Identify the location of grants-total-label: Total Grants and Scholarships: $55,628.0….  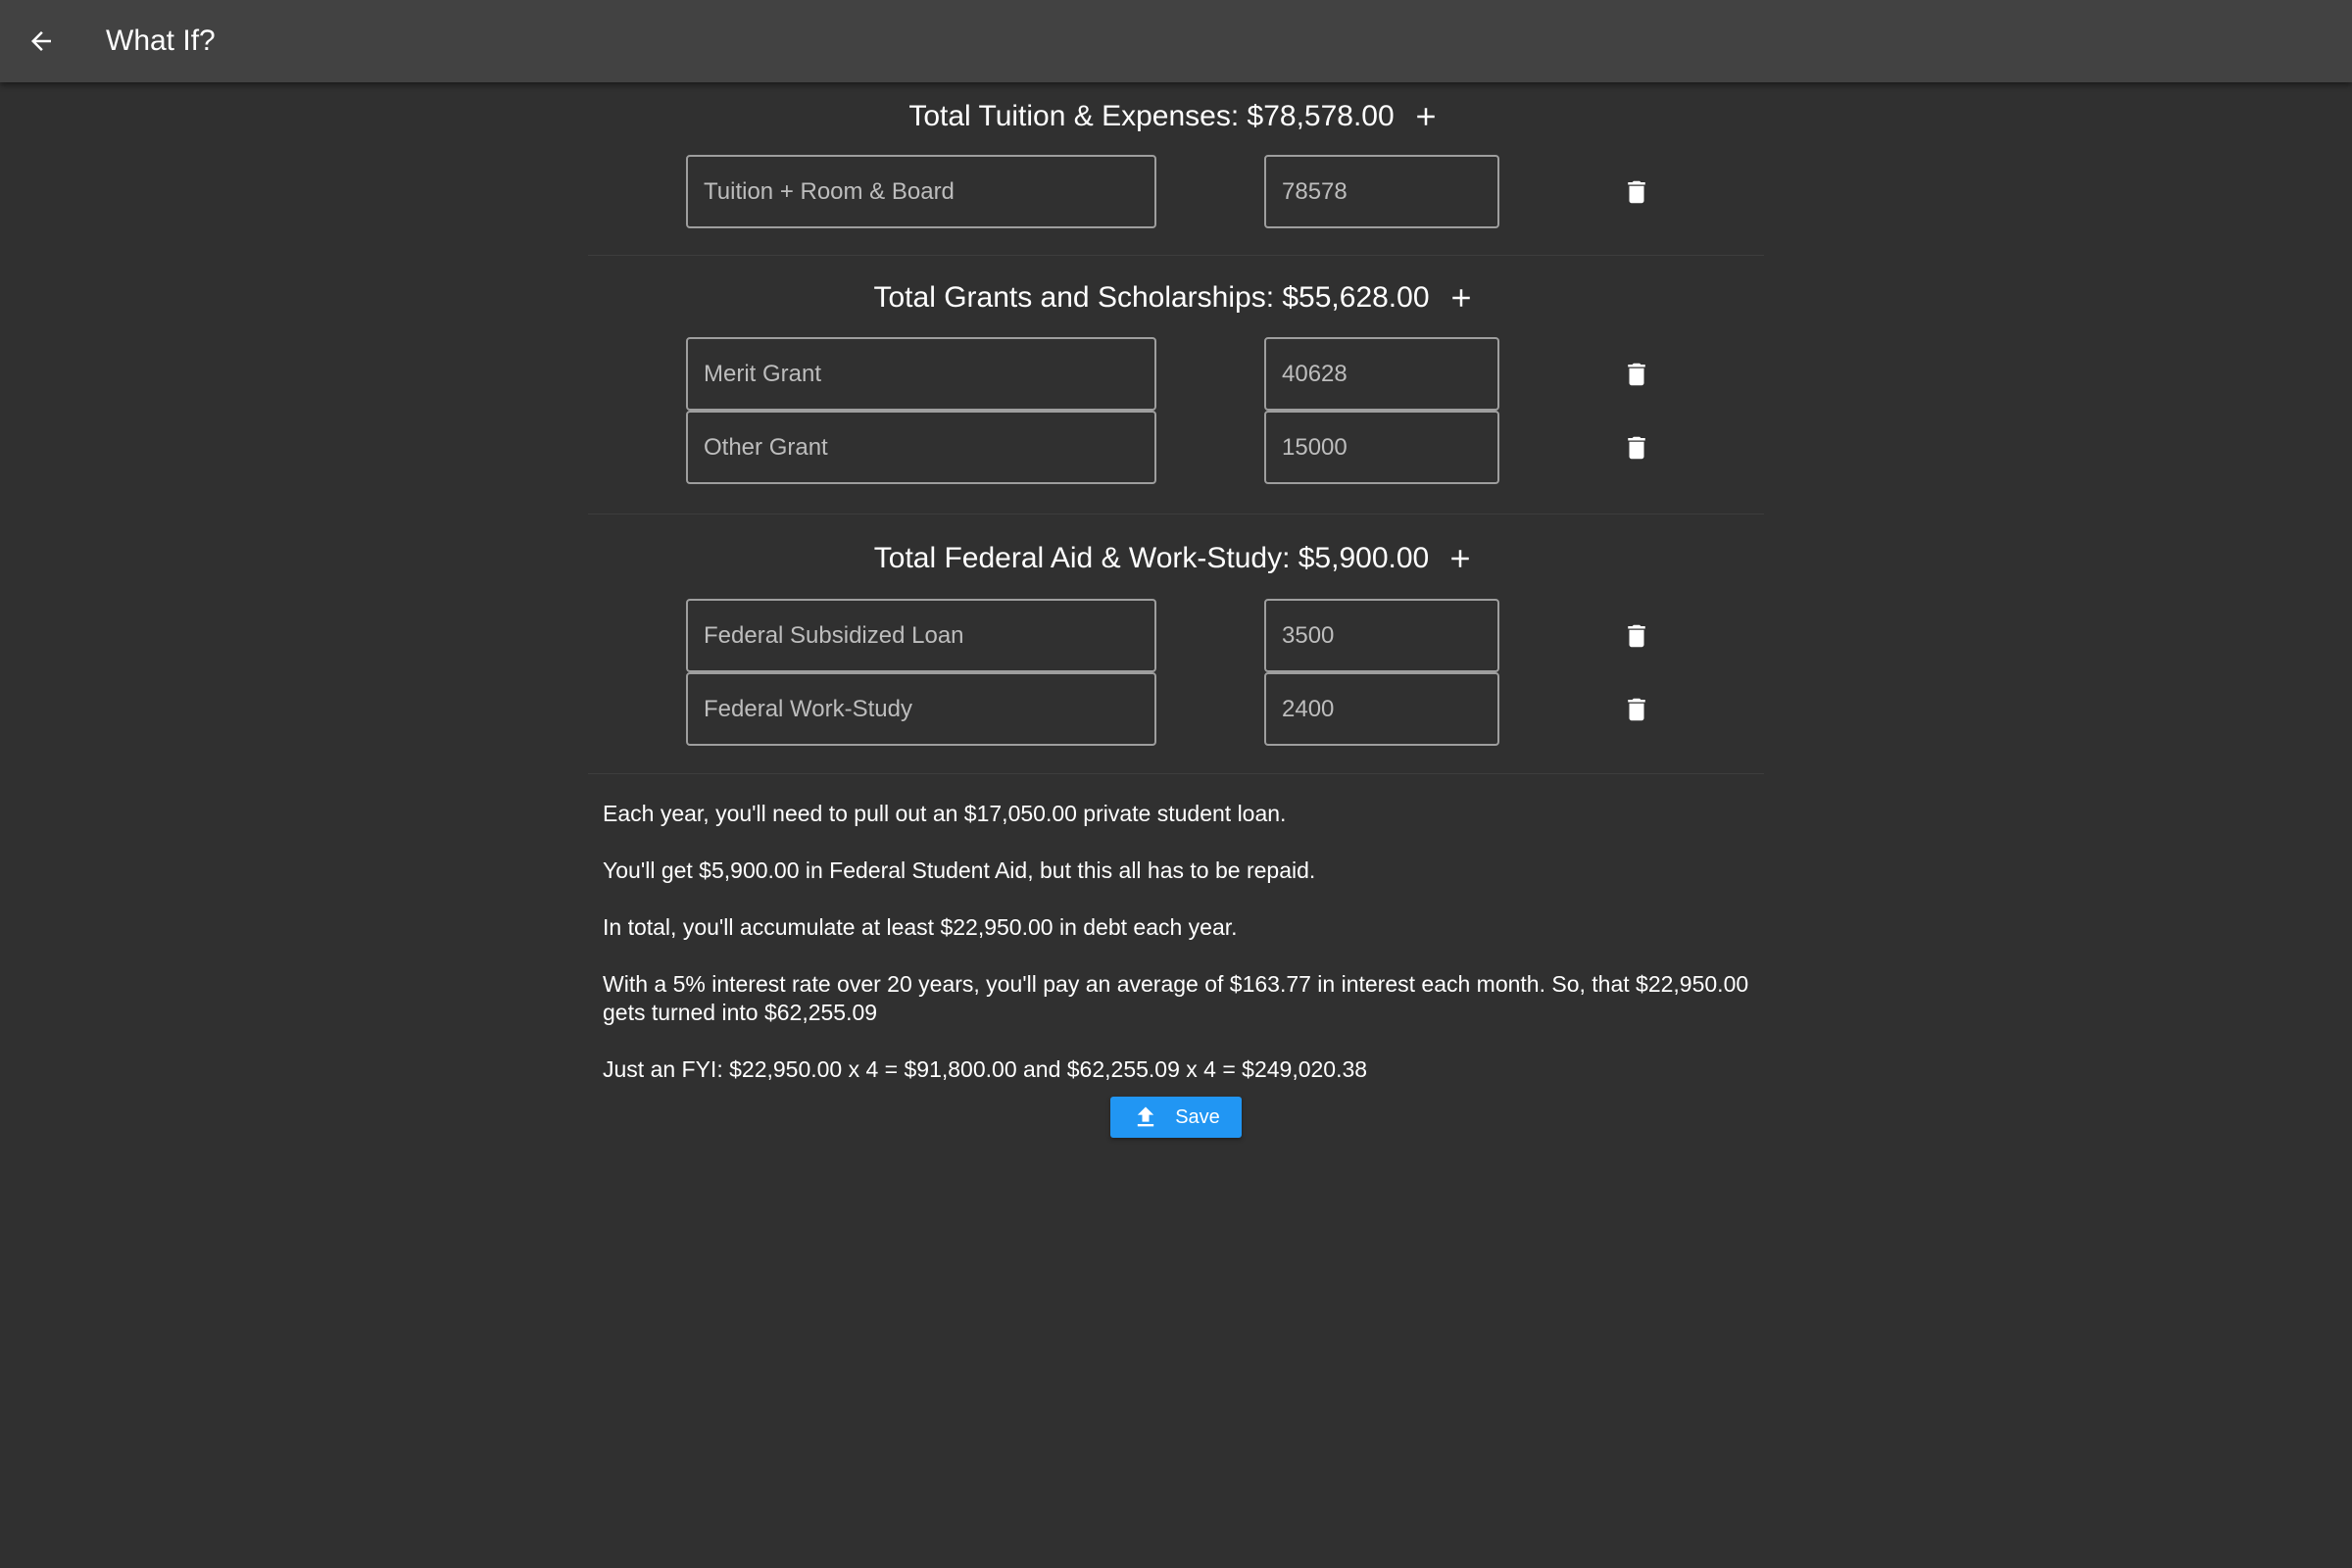
(1151, 297).